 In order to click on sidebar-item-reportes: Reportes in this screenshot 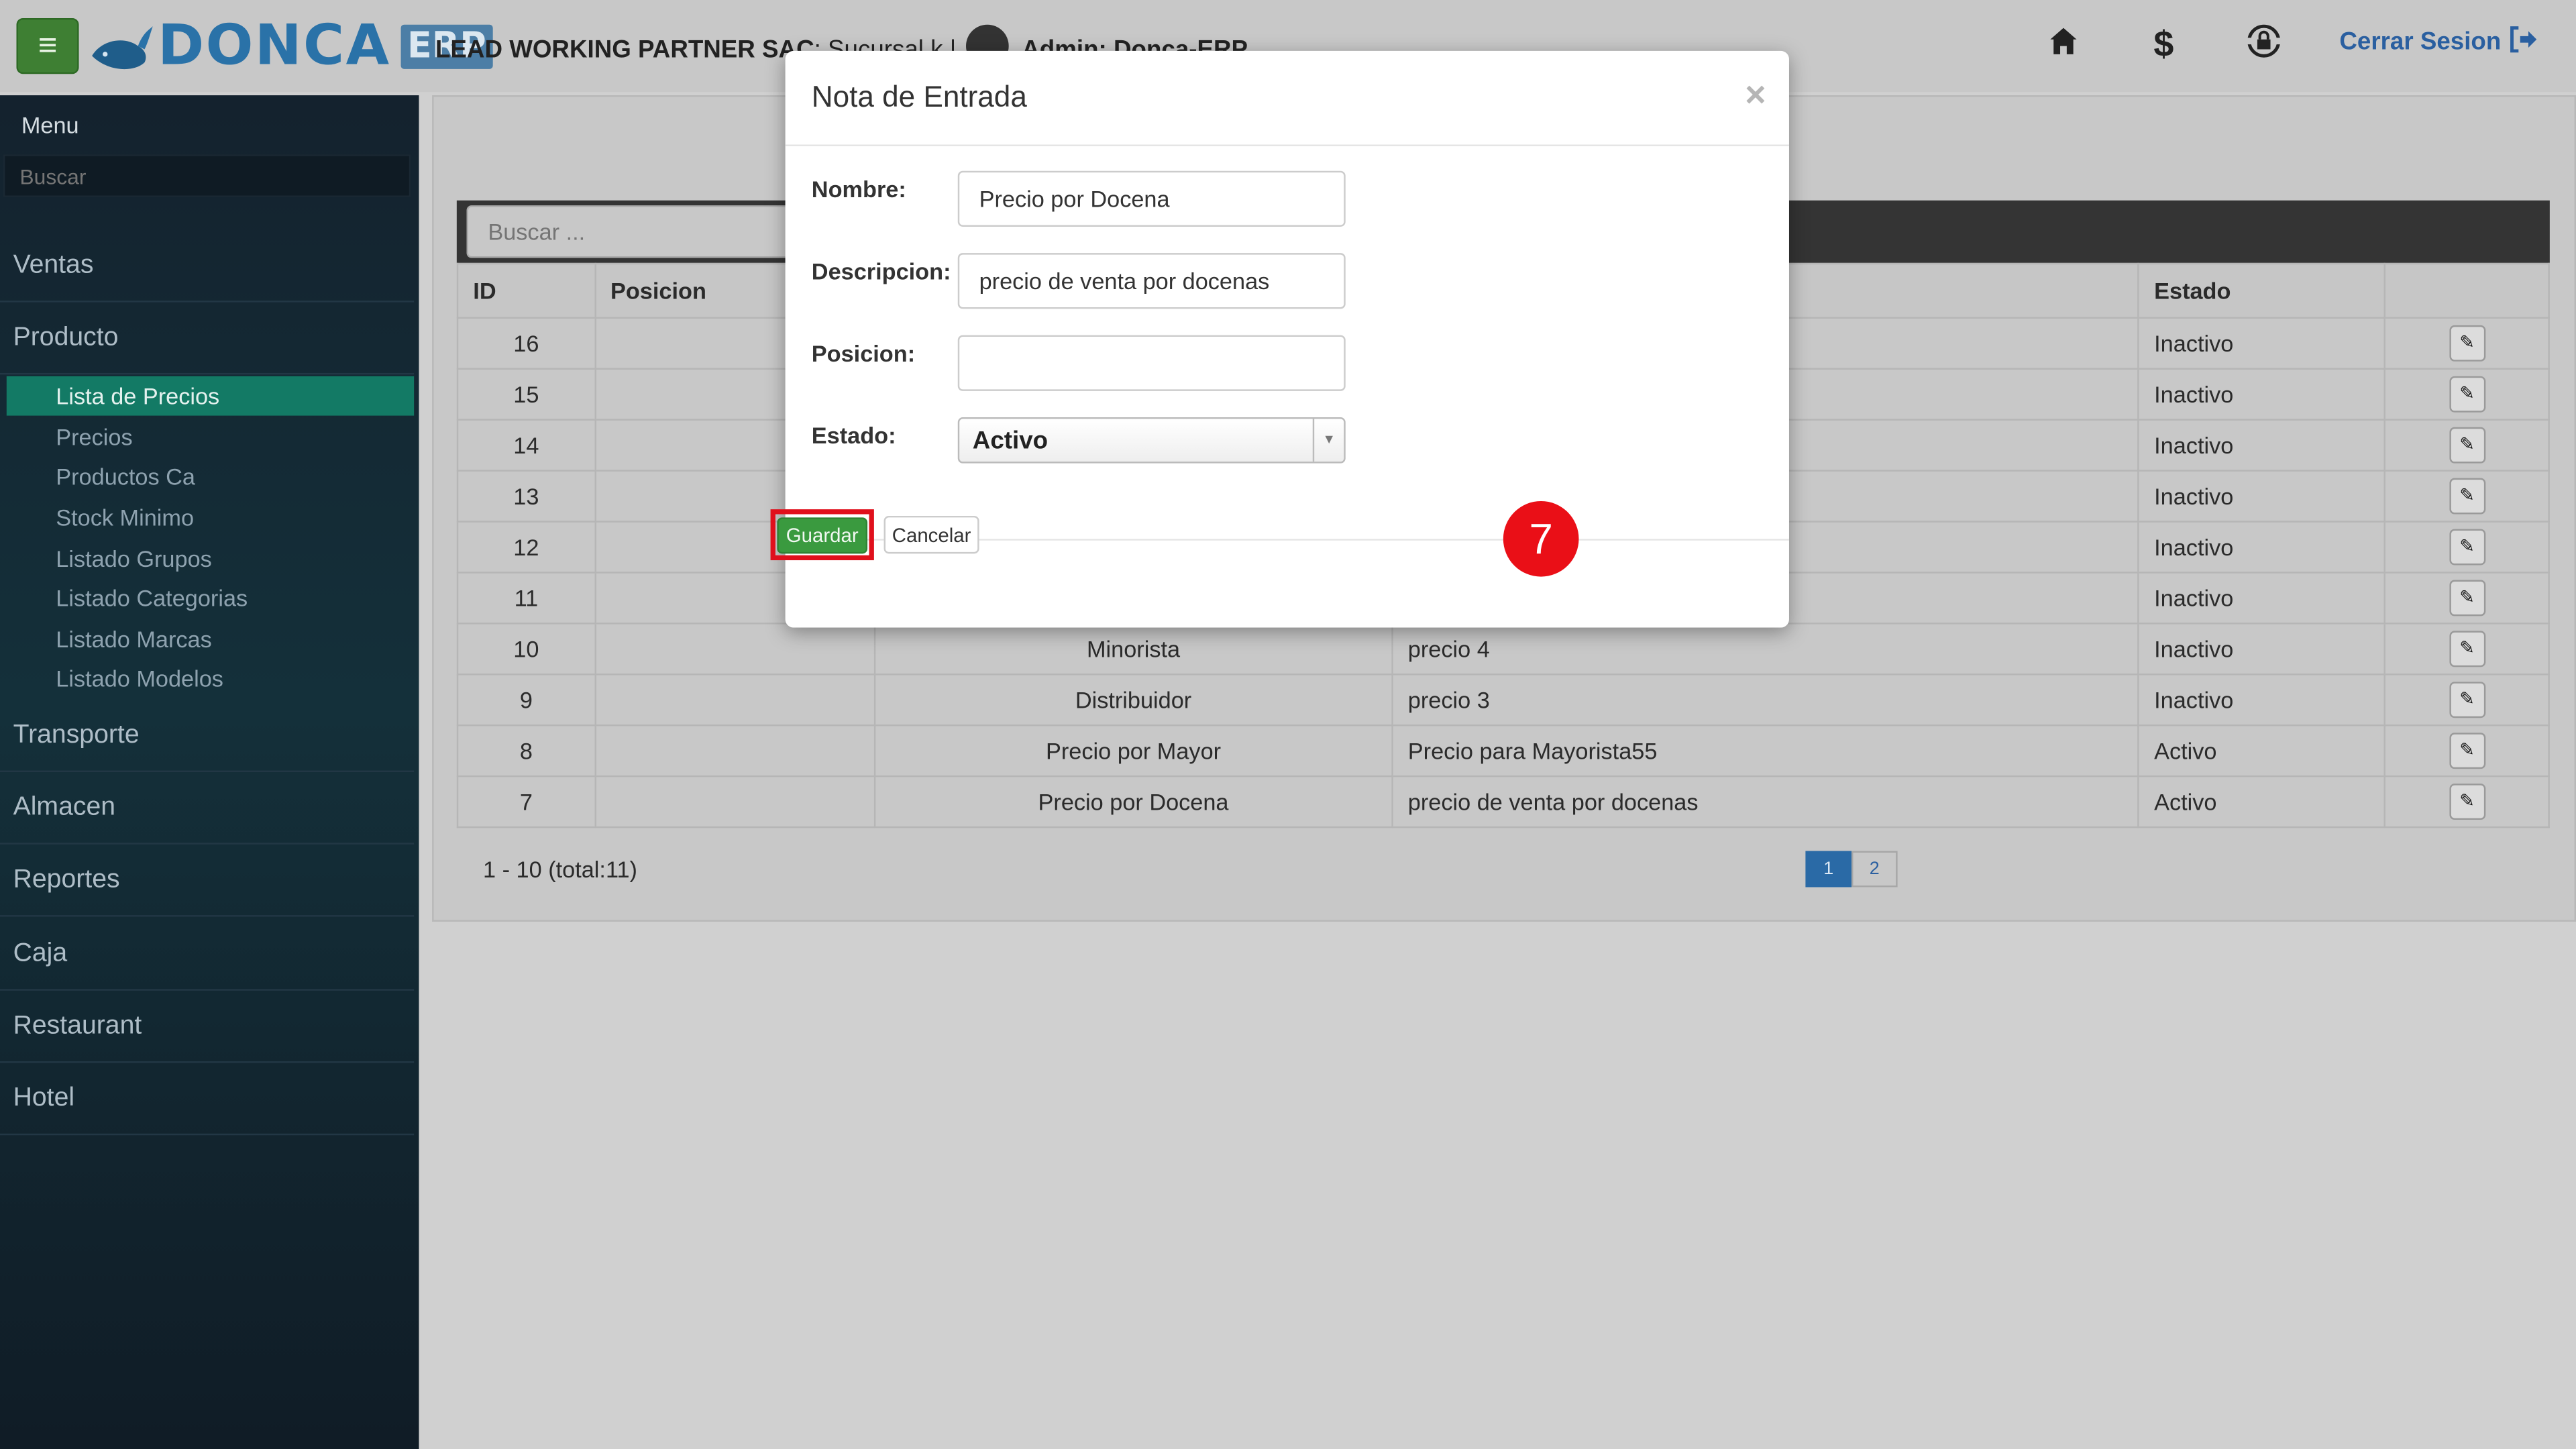, I will do `click(207, 881)`.